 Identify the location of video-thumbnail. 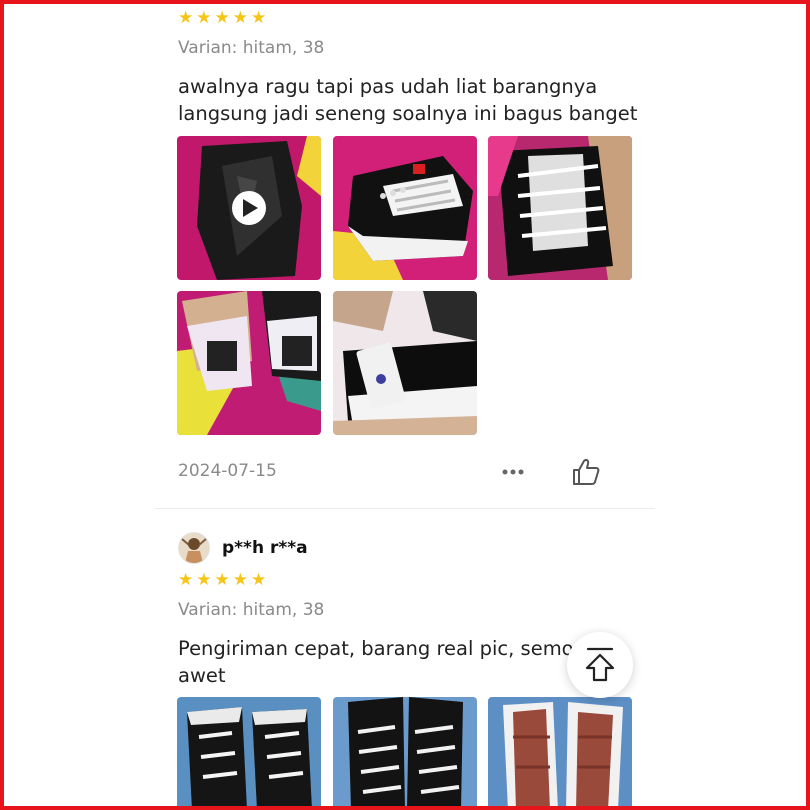
(249, 208).